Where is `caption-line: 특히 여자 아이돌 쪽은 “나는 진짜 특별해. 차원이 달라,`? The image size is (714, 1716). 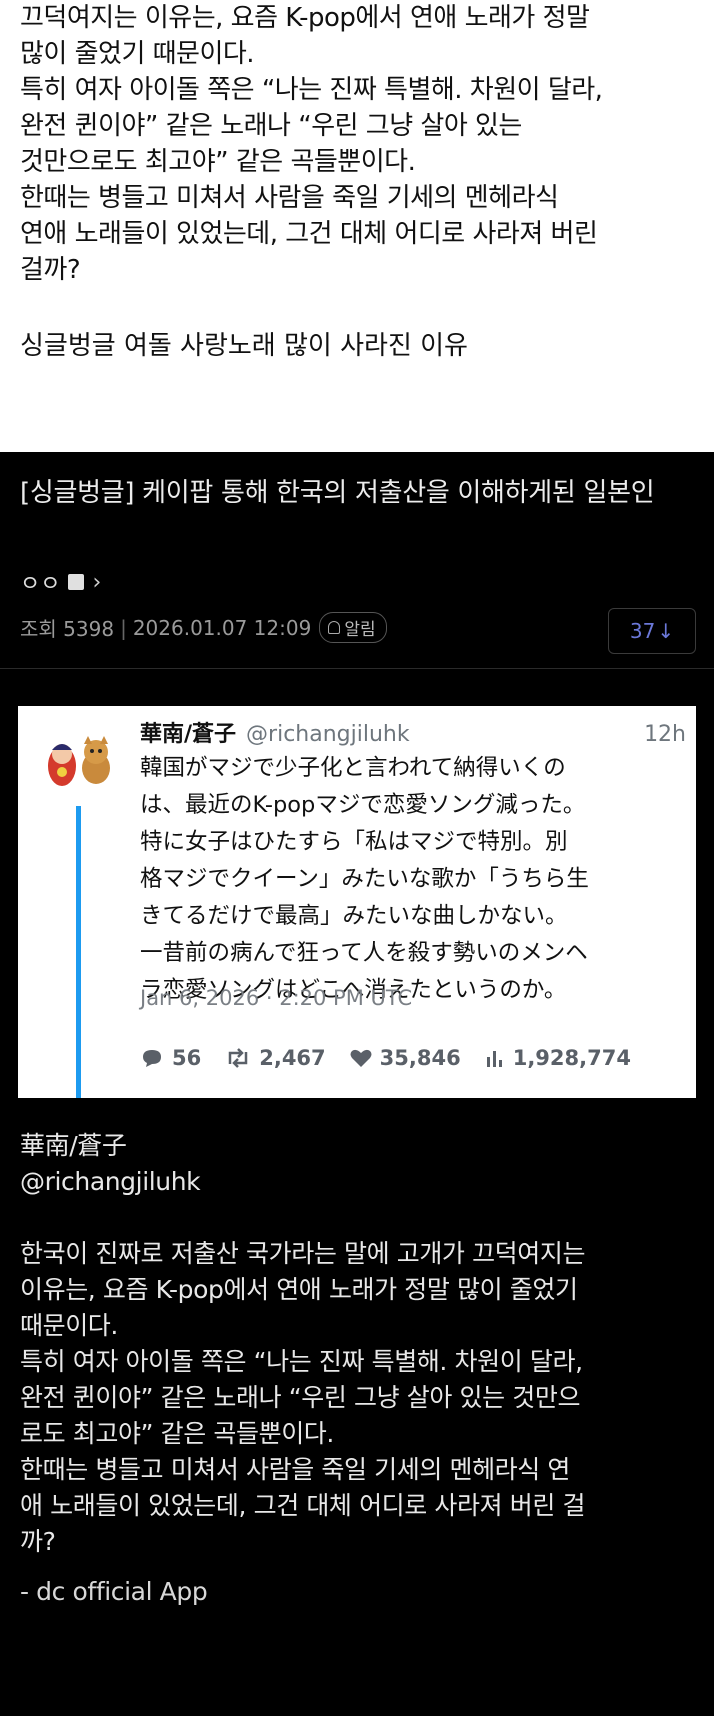 caption-line: 특히 여자 아이돌 쪽은 “나는 진짜 특별해. 차원이 달라, is located at coordinates (311, 90).